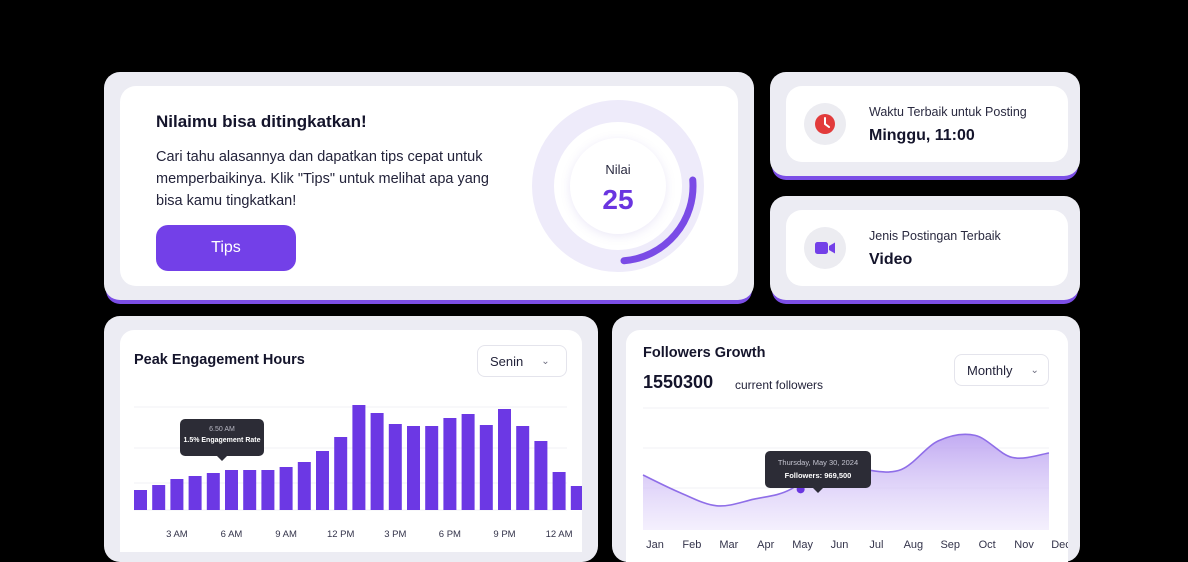 The image size is (1188, 562). I want to click on x-tick-label: May, so click(802, 545).